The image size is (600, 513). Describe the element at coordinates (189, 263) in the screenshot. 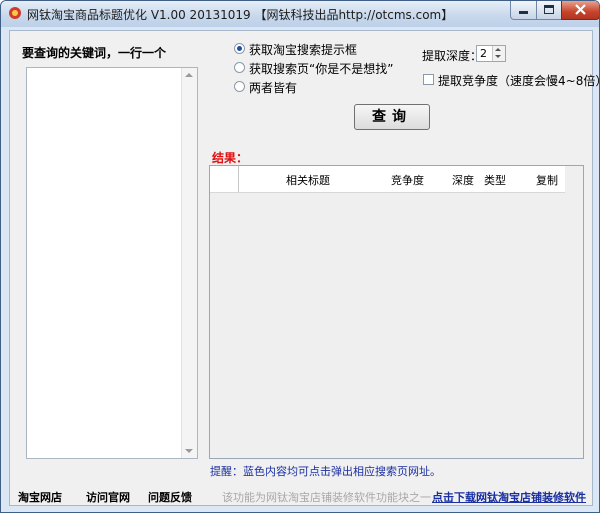

I see `keywords-scrollbar` at that location.